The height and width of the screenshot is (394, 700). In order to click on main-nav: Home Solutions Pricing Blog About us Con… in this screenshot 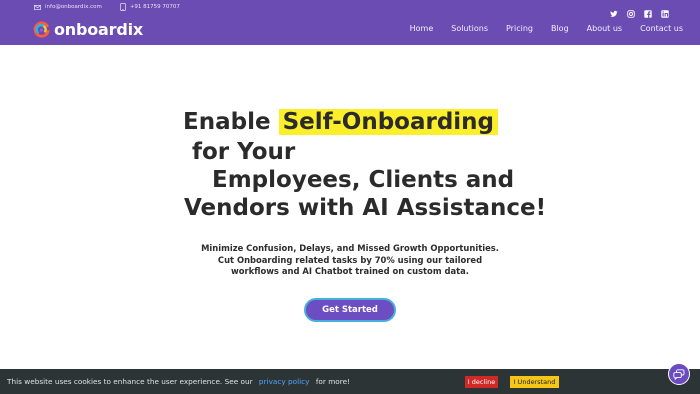, I will do `click(546, 28)`.